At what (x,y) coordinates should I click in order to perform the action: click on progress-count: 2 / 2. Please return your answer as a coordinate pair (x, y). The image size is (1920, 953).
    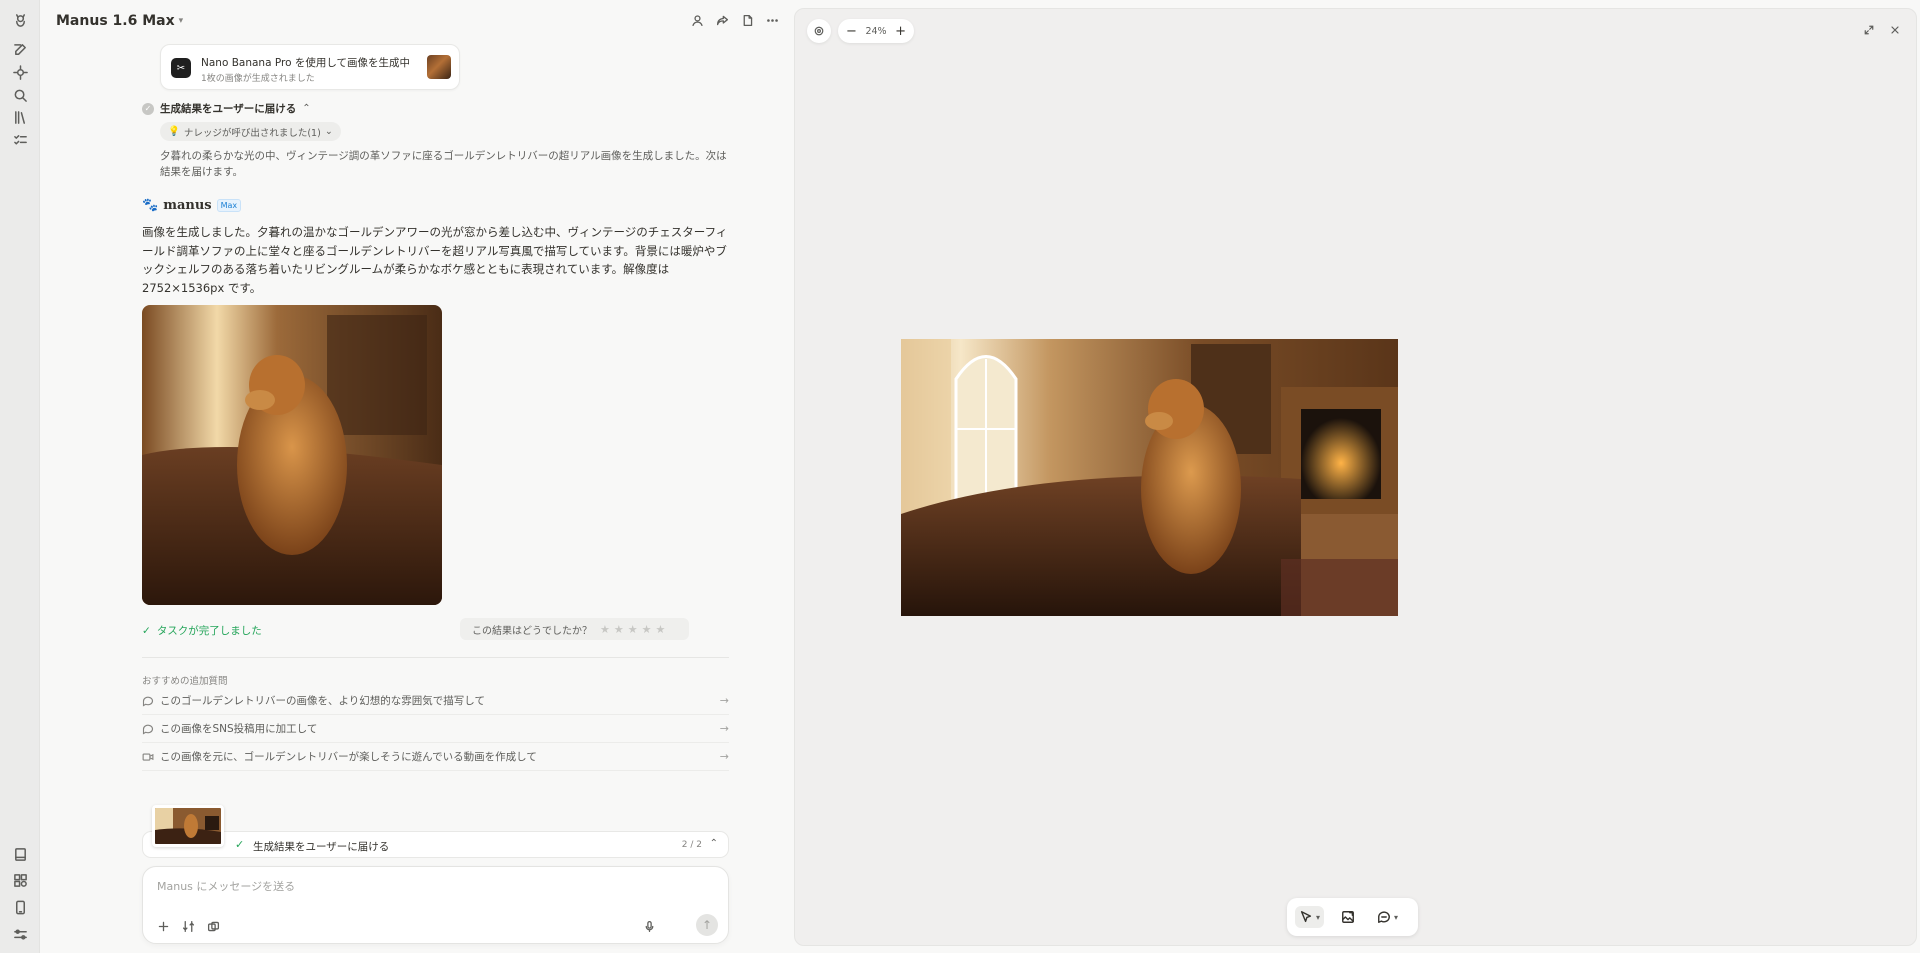
    Looking at the image, I should click on (691, 845).